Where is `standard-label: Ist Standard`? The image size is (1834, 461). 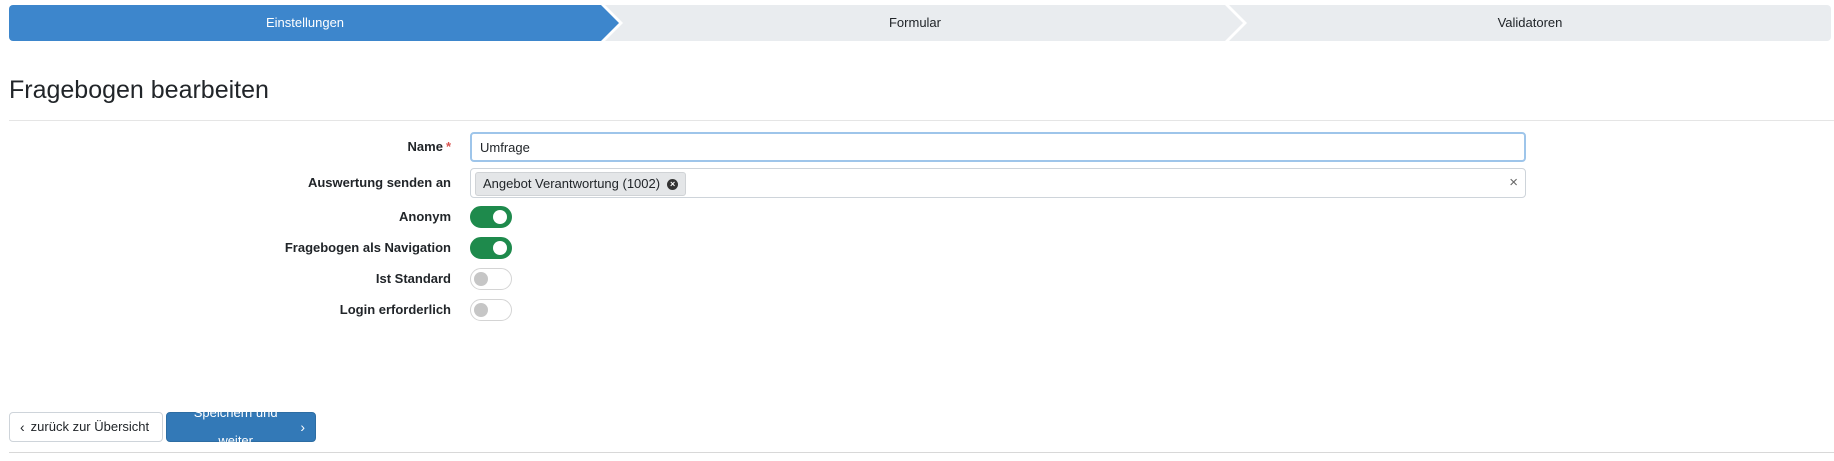 standard-label: Ist Standard is located at coordinates (413, 278).